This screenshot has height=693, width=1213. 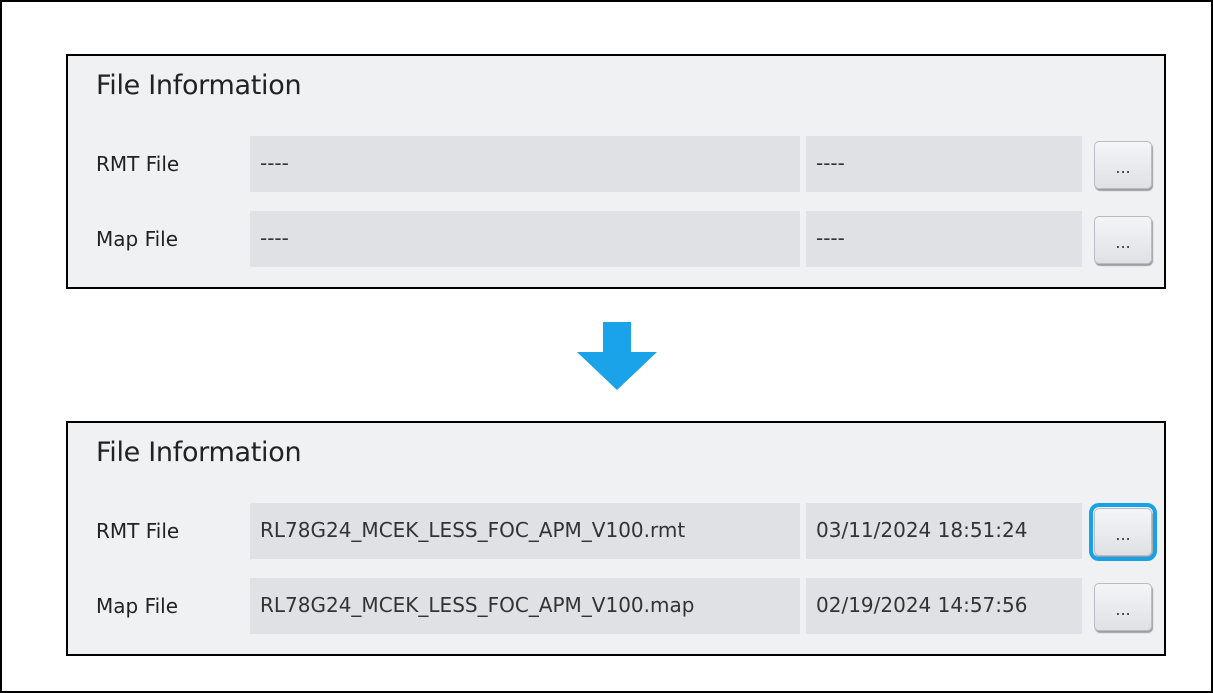 What do you see at coordinates (525, 606) in the screenshot?
I see `map-file-name-field: RL78G24_MCEK_LESS_FOC_APM_V100.map` at bounding box center [525, 606].